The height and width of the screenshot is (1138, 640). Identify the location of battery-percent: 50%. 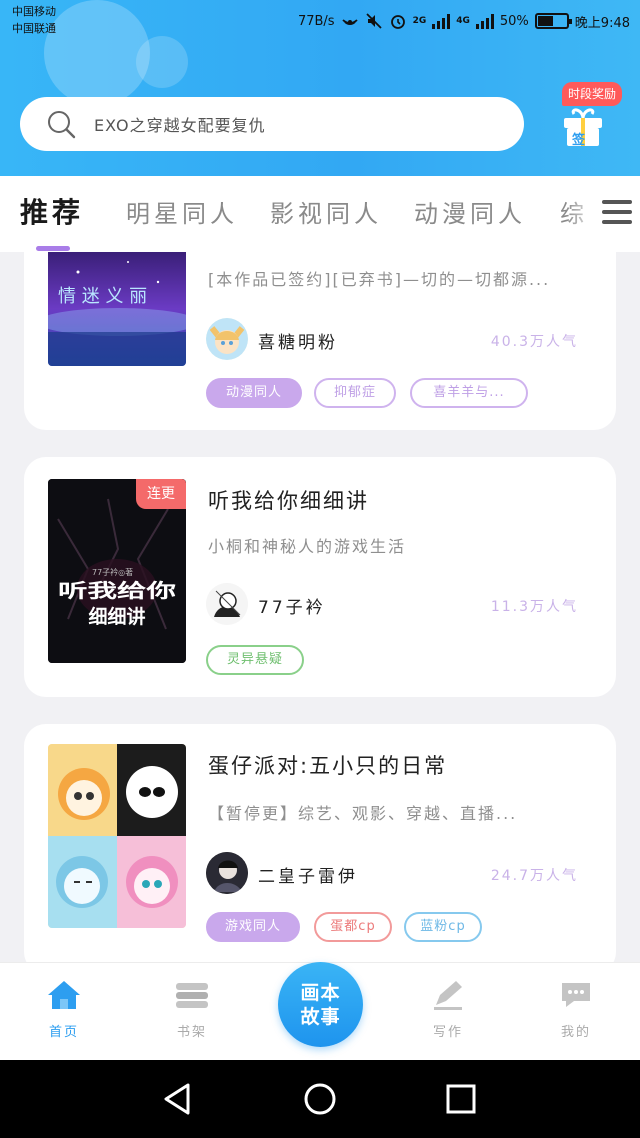
(514, 21).